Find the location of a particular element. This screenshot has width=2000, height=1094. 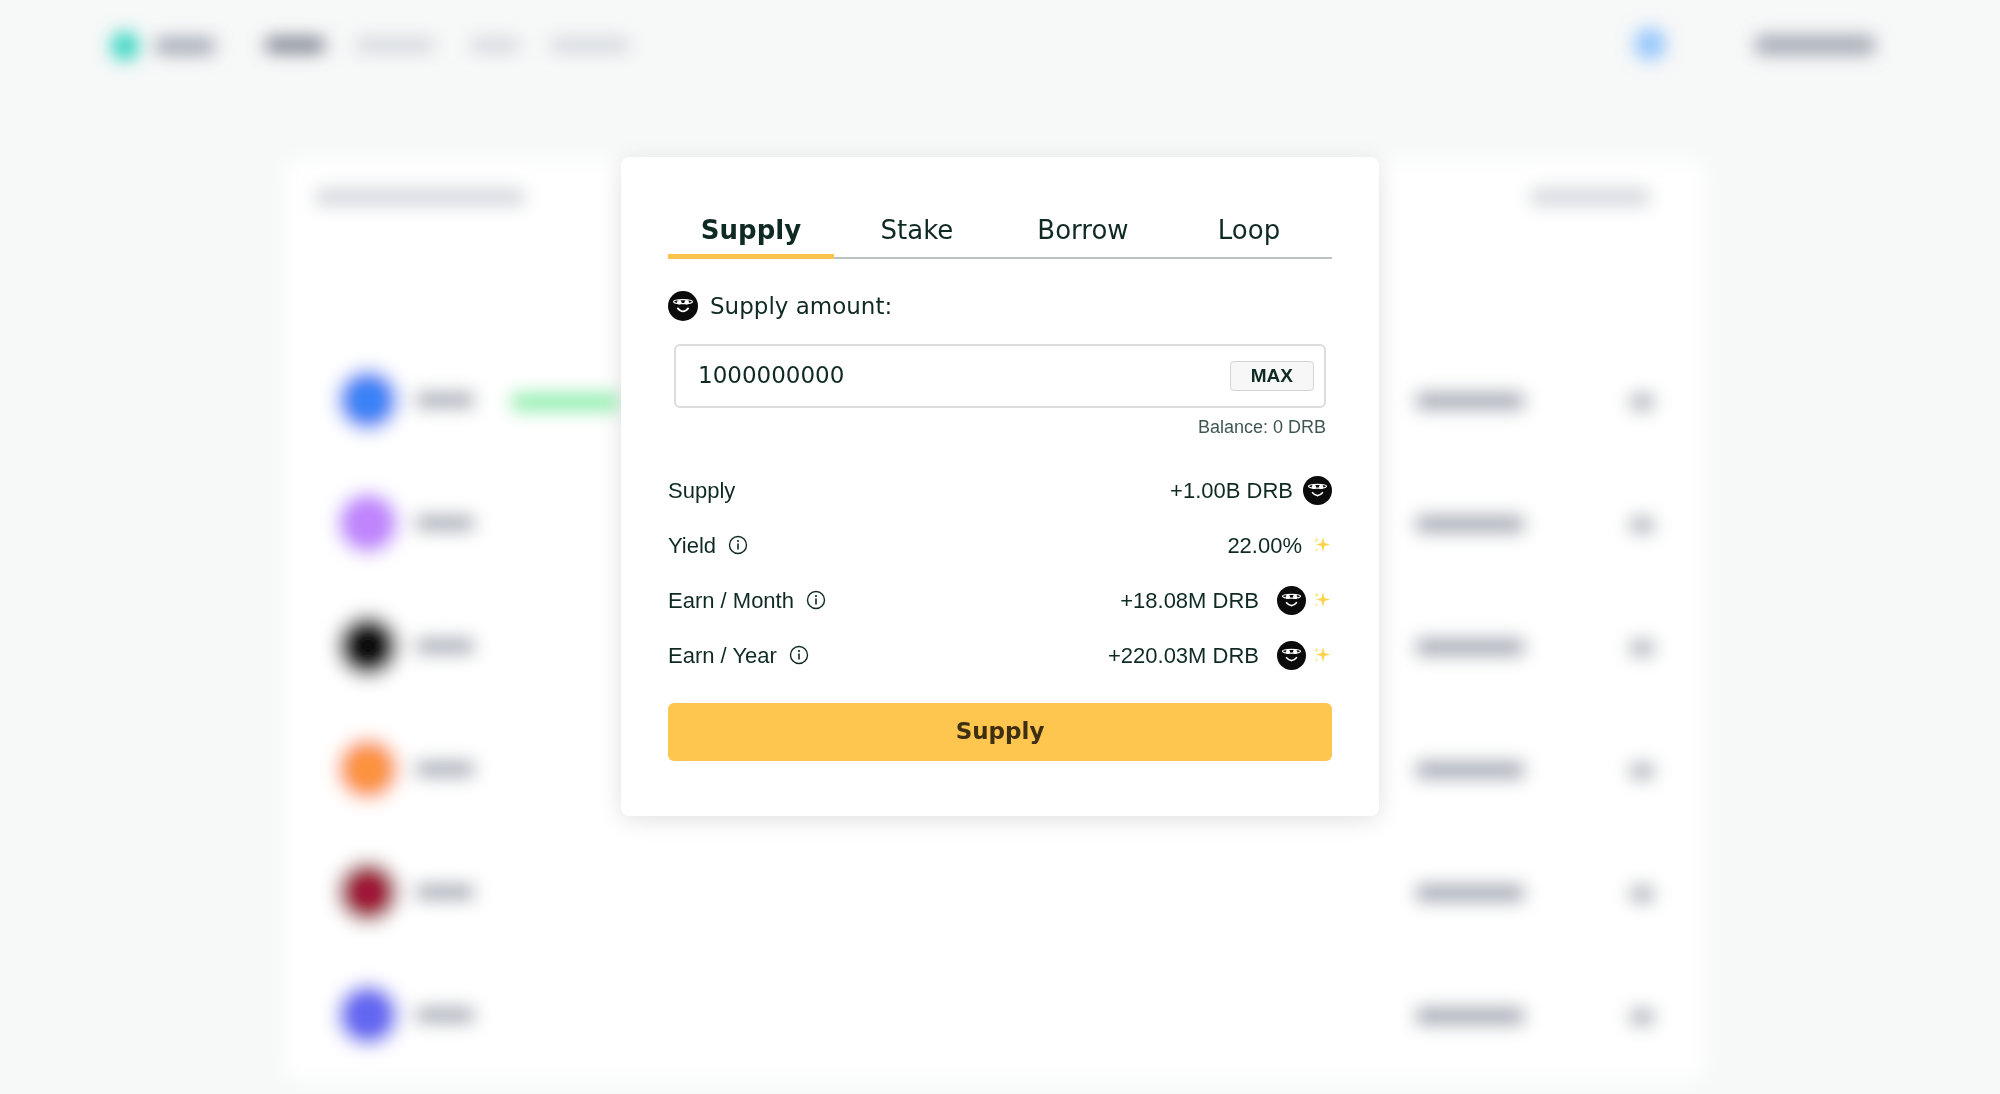

summary-label: Yield is located at coordinates (692, 545).